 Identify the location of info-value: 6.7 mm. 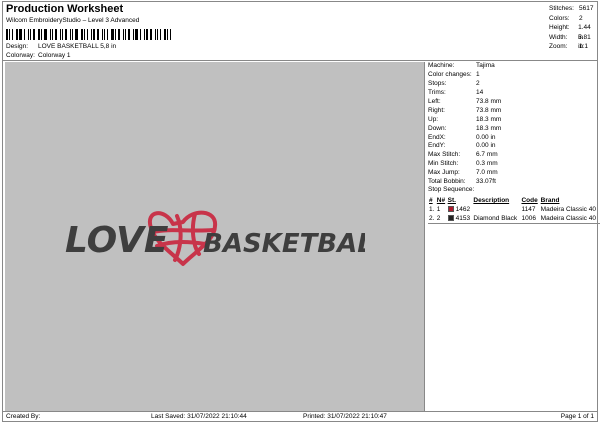
(487, 155).